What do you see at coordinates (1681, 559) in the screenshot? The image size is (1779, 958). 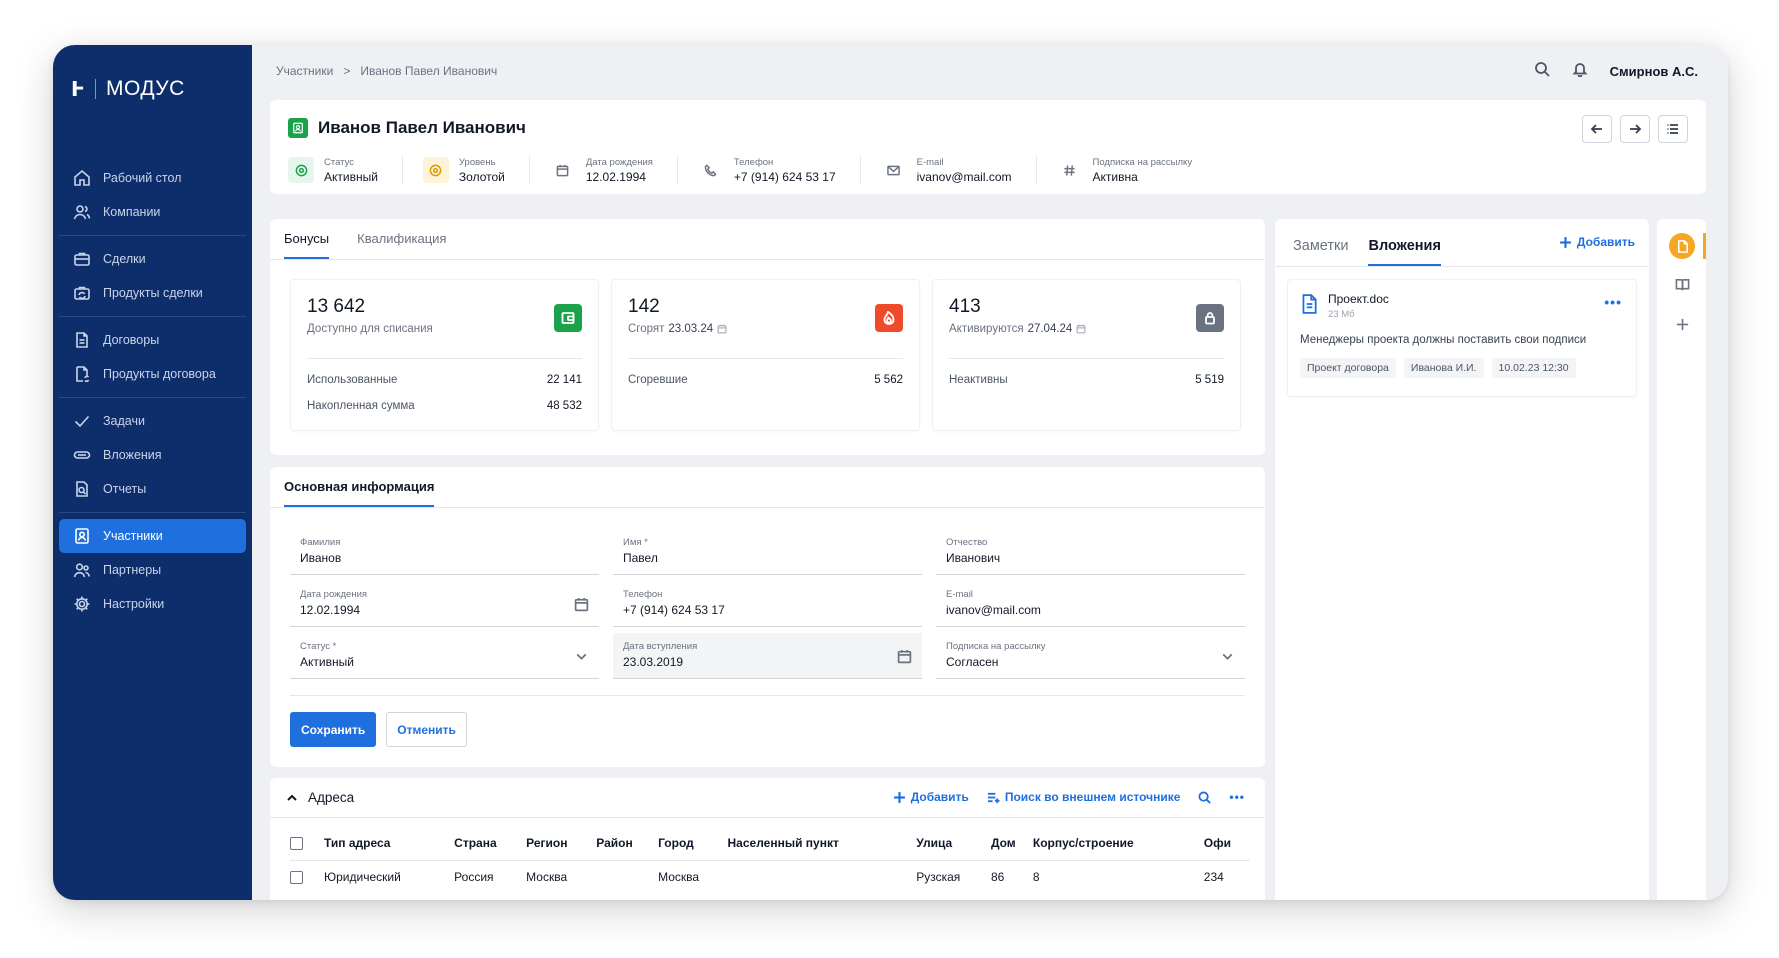 I see `right-rail` at bounding box center [1681, 559].